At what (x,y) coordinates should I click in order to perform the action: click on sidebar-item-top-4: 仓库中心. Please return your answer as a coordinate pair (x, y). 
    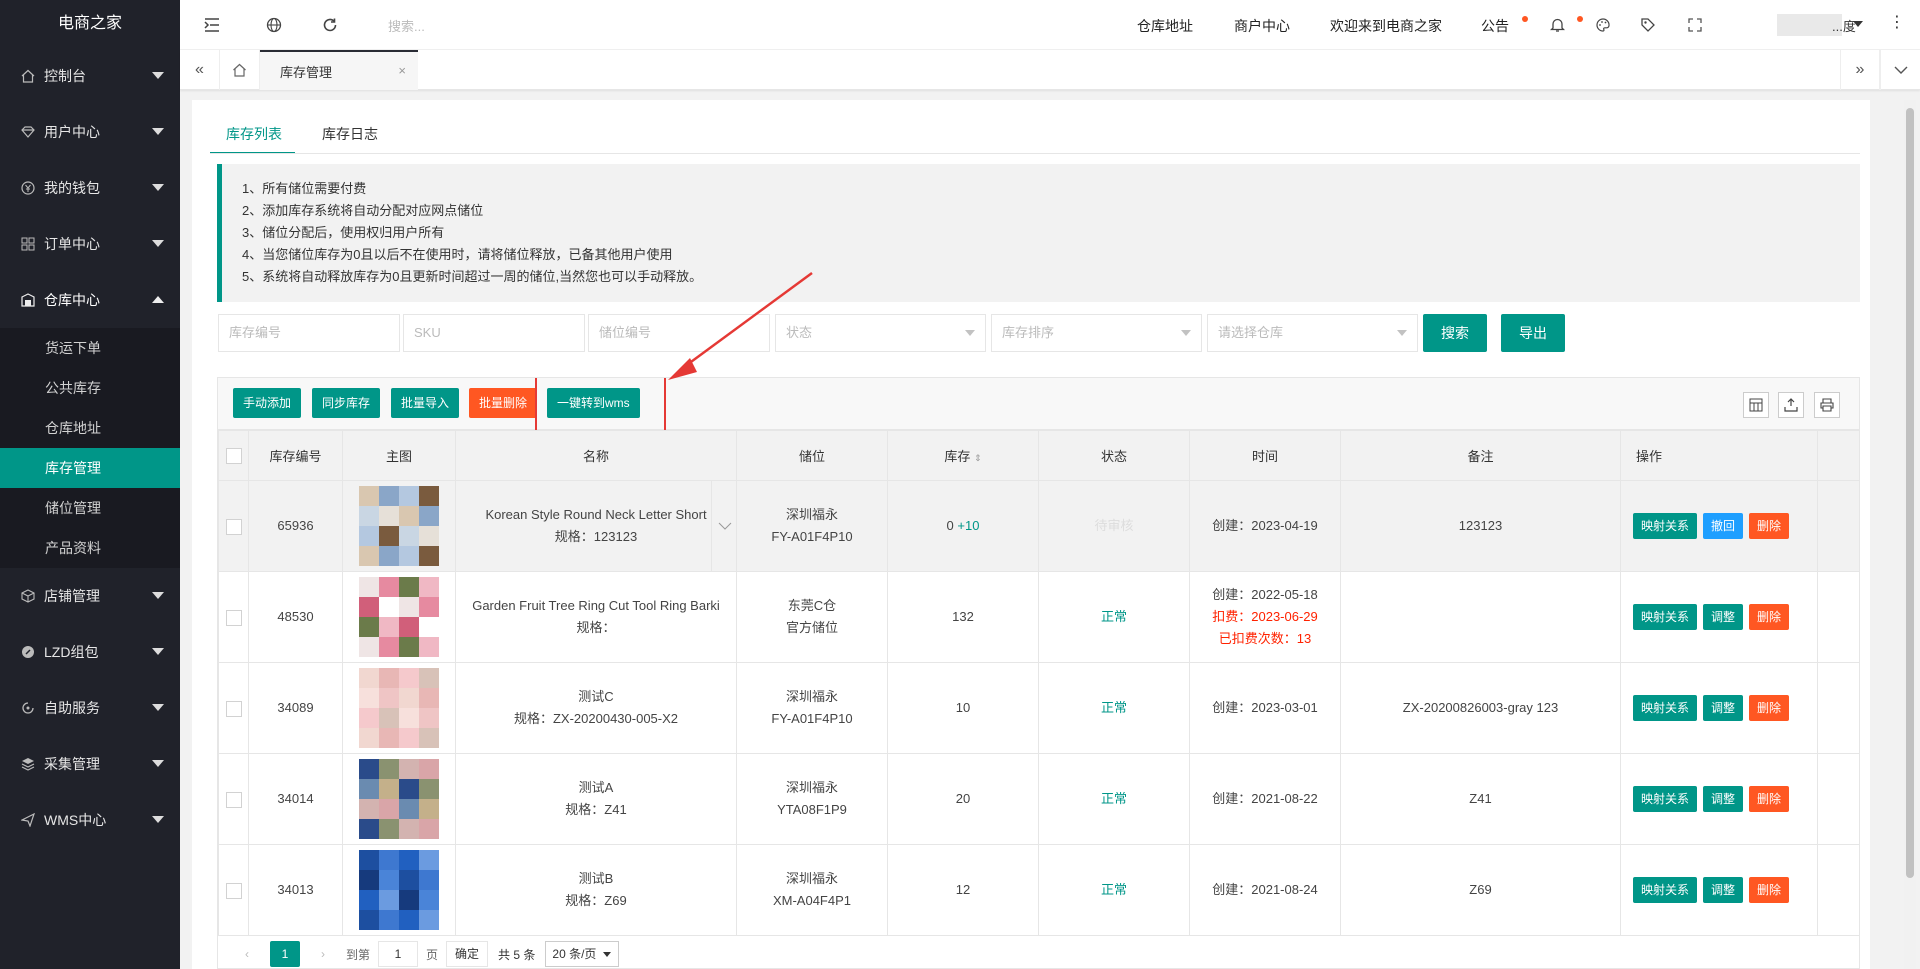
    Looking at the image, I should click on (90, 300).